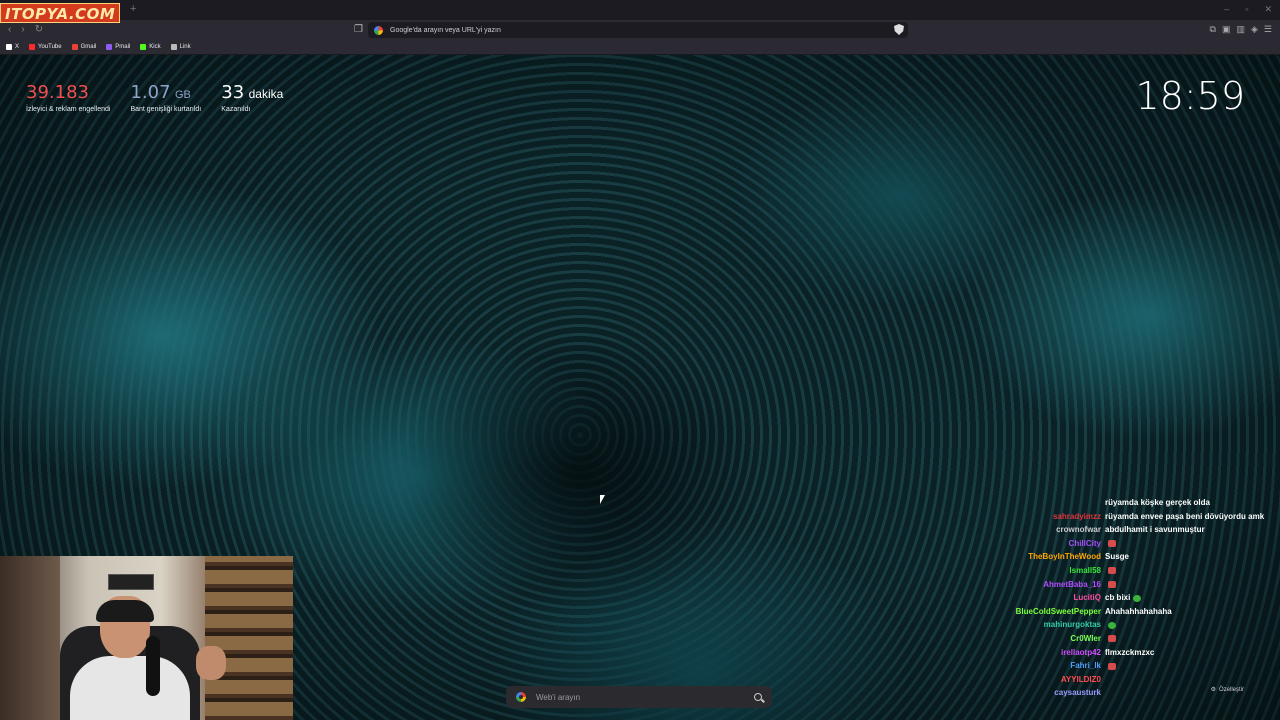 The image size is (1280, 720). What do you see at coordinates (1213, 29) in the screenshot?
I see `extensions-icon: ⧉` at bounding box center [1213, 29].